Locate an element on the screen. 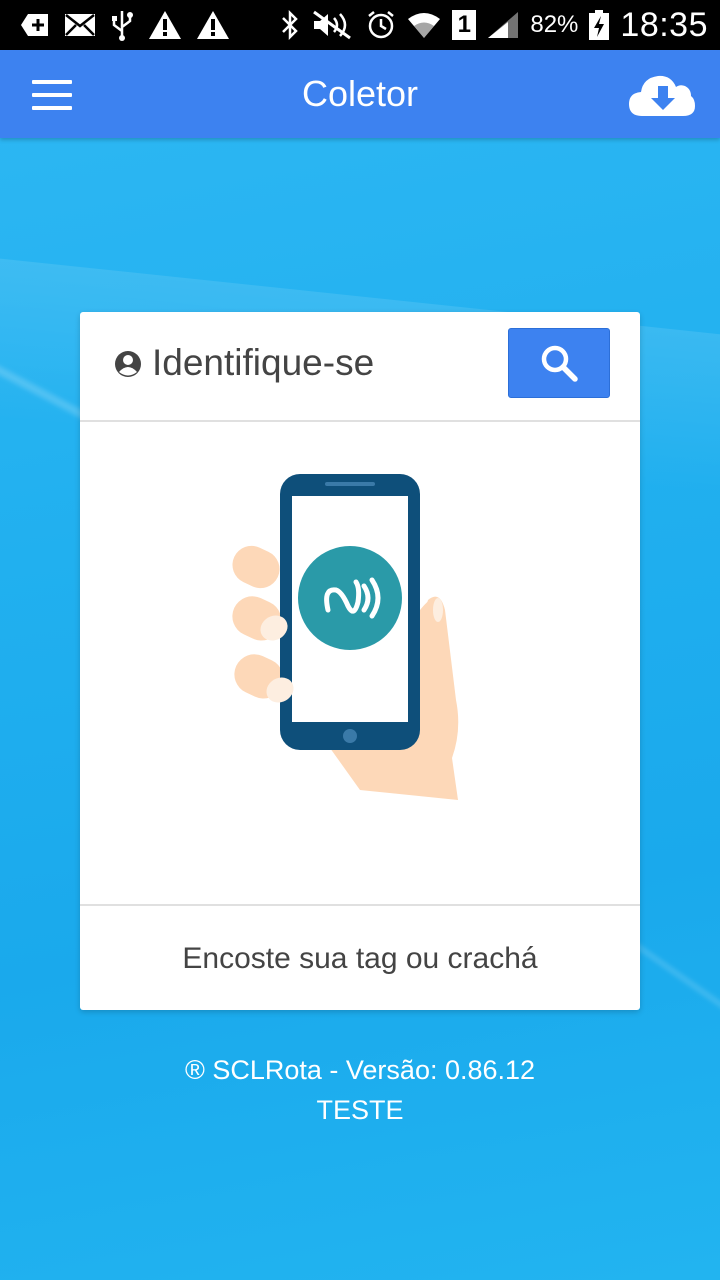 The height and width of the screenshot is (1280, 720). plus-box-icon is located at coordinates (35, 25).